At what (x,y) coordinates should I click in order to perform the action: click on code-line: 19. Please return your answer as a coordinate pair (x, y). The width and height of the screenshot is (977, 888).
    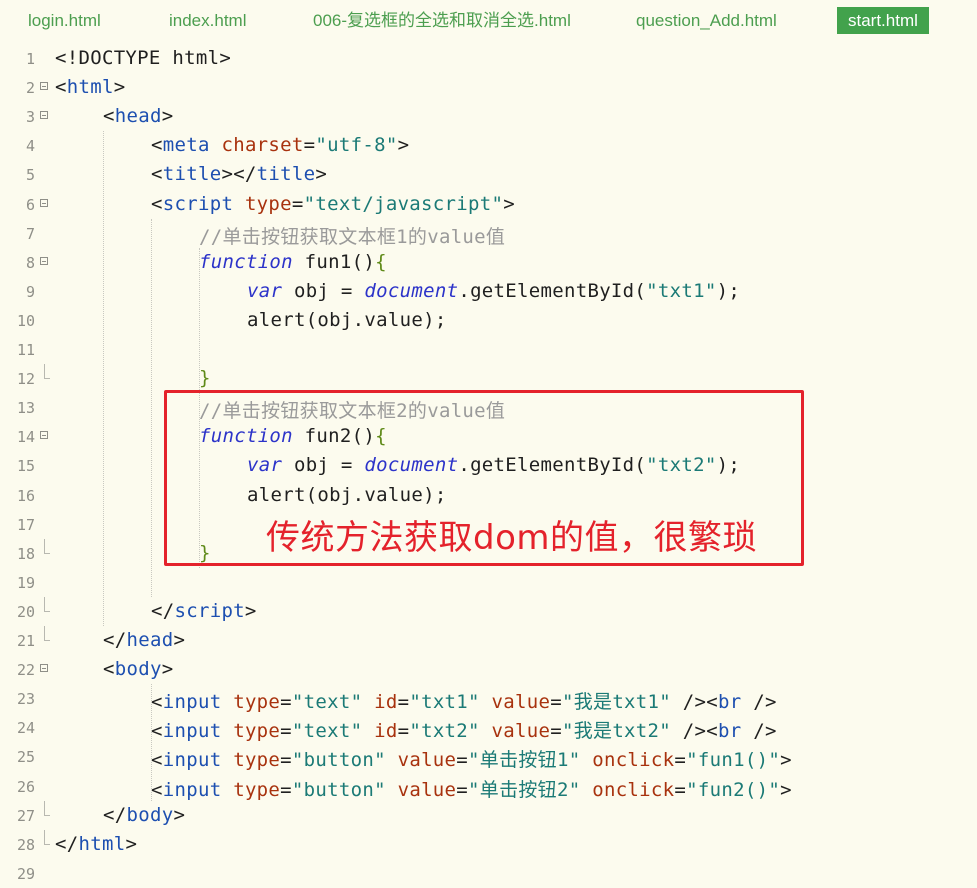
    Looking at the image, I should click on (488, 582).